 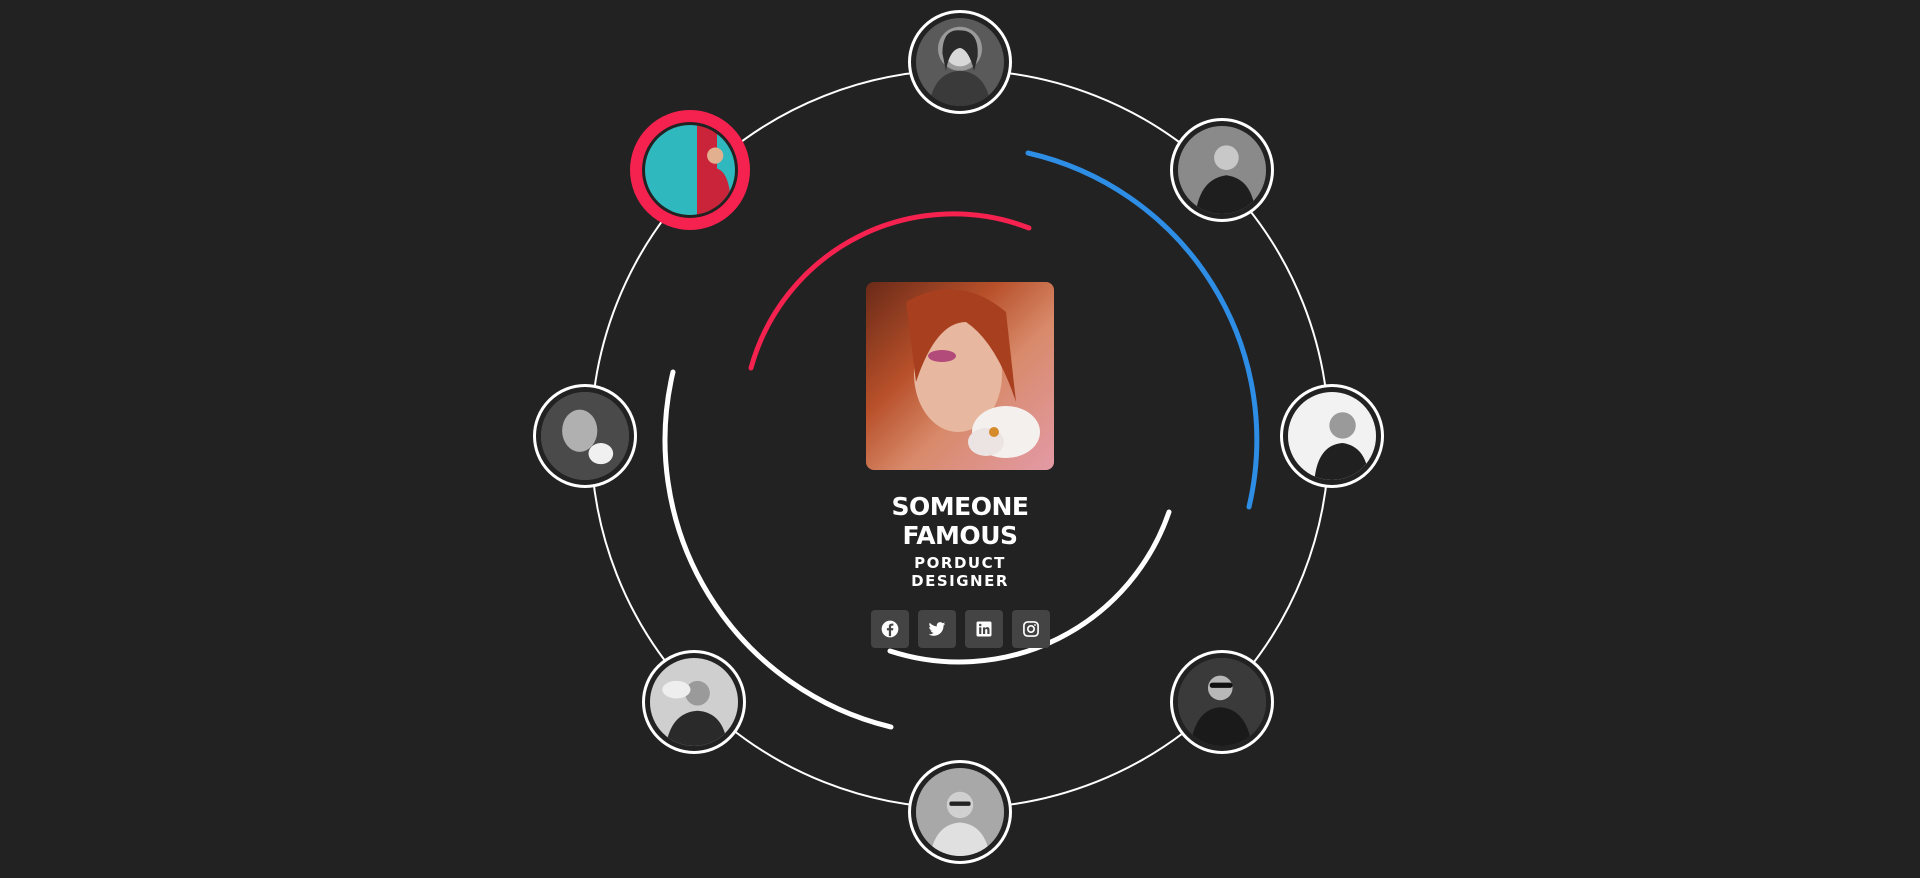 I want to click on avatar-bottom, so click(x=960, y=812).